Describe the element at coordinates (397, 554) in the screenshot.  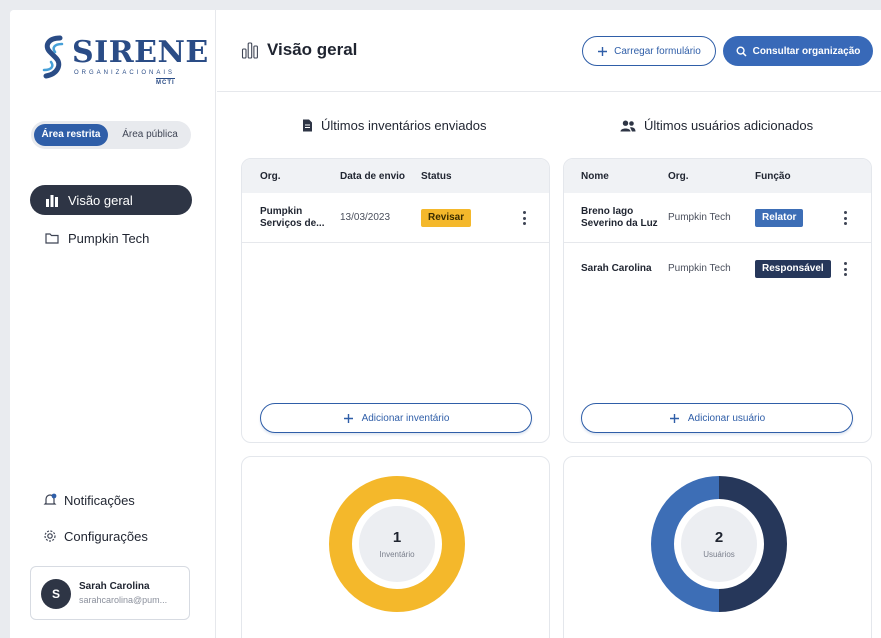
I see `inventories-count-label: Inventário` at that location.